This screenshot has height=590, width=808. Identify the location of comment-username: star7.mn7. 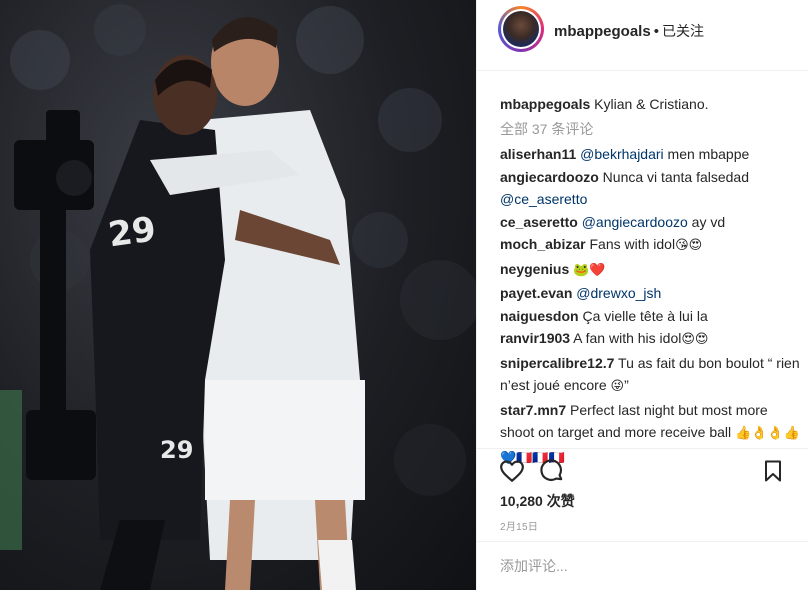
(533, 410).